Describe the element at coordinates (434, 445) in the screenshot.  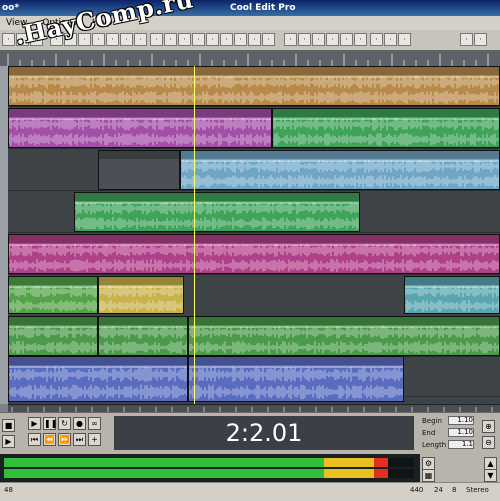
I see `sel-length-label: Length` at that location.